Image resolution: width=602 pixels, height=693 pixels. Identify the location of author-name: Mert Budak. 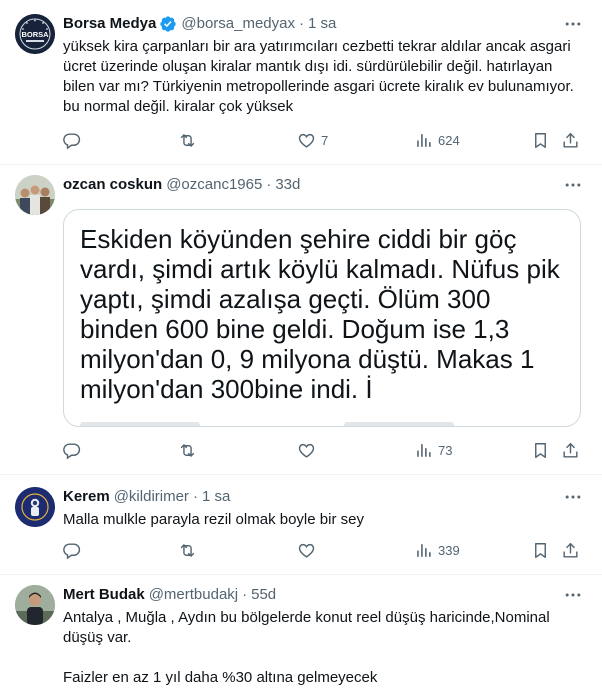
(104, 595).